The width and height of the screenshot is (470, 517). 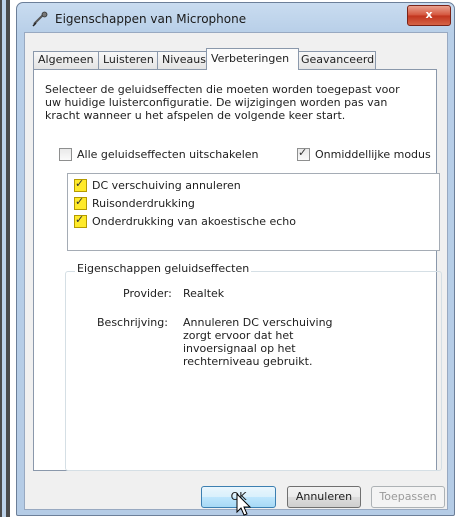 What do you see at coordinates (151, 19) in the screenshot?
I see `window-title: Eigenschappen van Microphone` at bounding box center [151, 19].